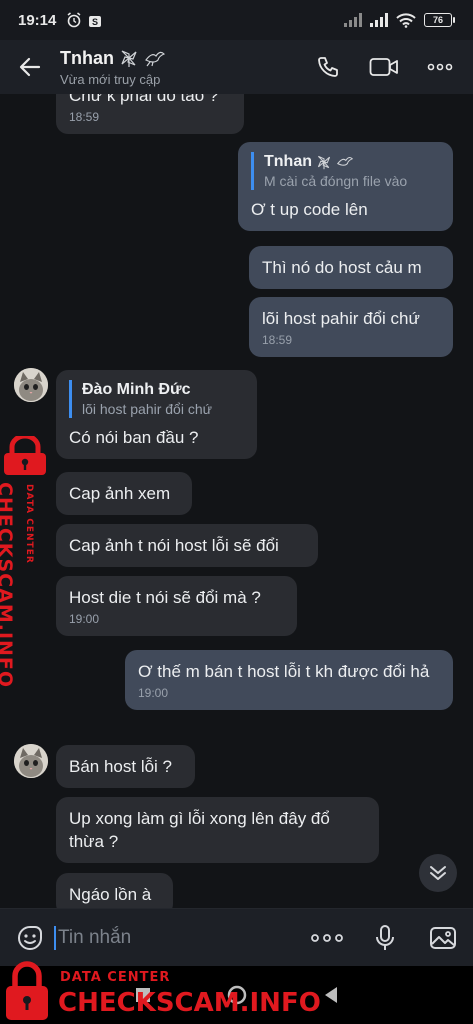 The image size is (473, 1024). What do you see at coordinates (156, 399) in the screenshot?
I see `reply-quote: Đào Minh Đức lõi host pahir đổi chứ` at bounding box center [156, 399].